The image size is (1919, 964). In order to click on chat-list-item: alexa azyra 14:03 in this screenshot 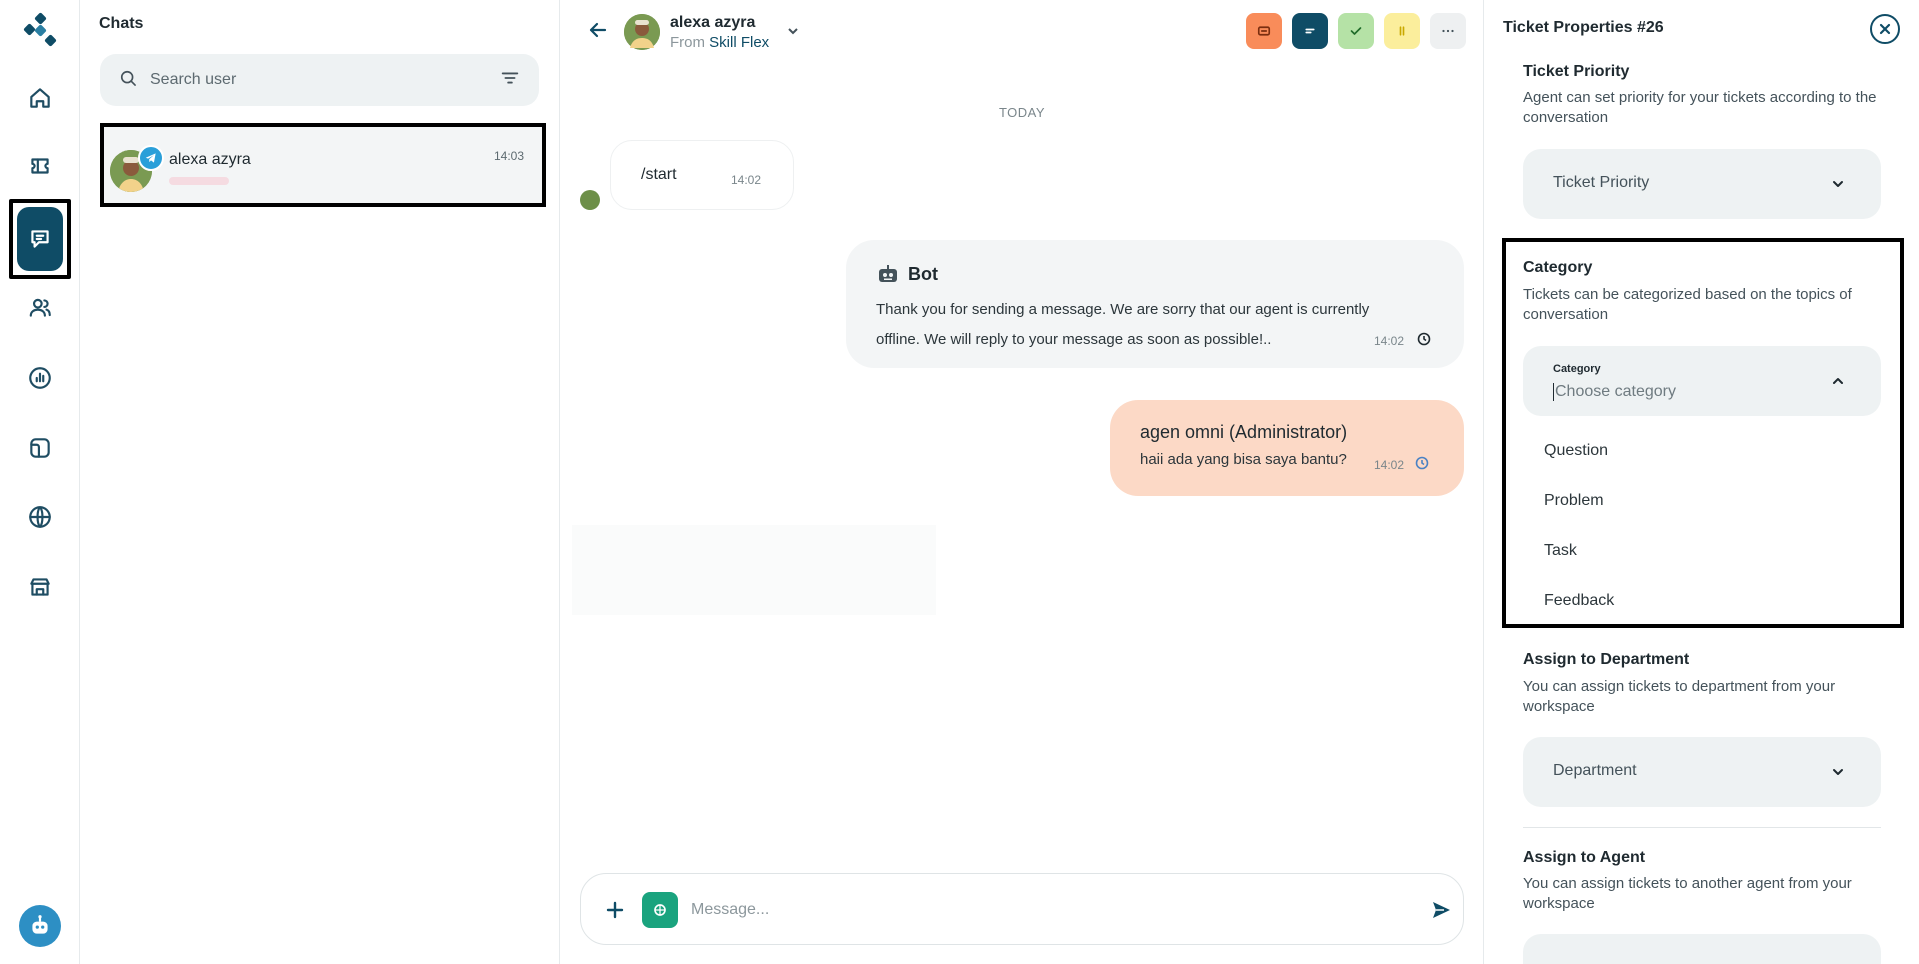, I will do `click(323, 165)`.